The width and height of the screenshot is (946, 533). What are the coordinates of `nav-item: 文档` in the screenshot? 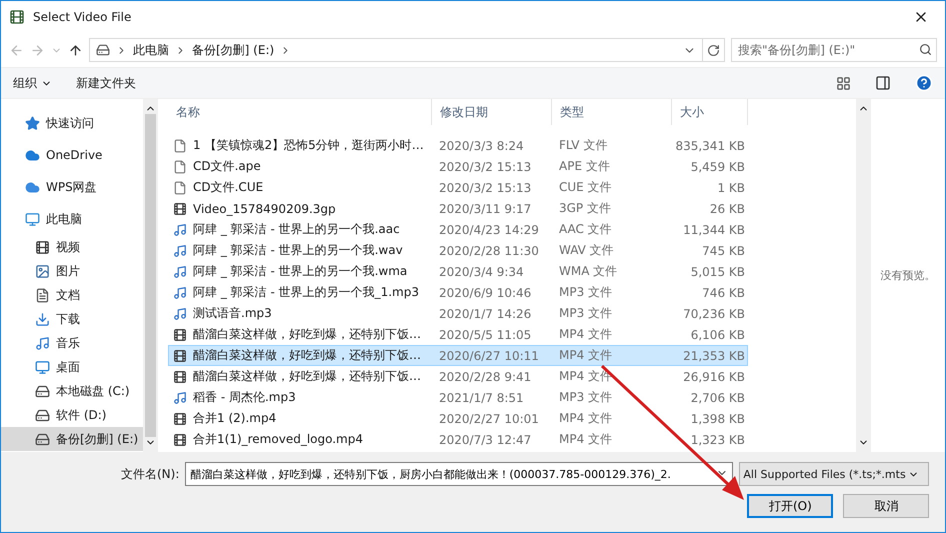 It's located at (72, 295).